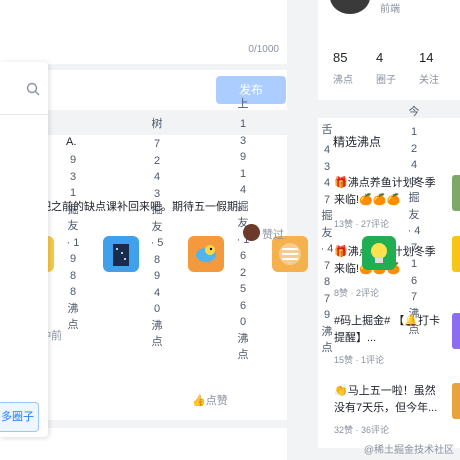 The image size is (460, 460). Describe the element at coordinates (24, 114) in the screenshot. I see `popup-divider` at that location.